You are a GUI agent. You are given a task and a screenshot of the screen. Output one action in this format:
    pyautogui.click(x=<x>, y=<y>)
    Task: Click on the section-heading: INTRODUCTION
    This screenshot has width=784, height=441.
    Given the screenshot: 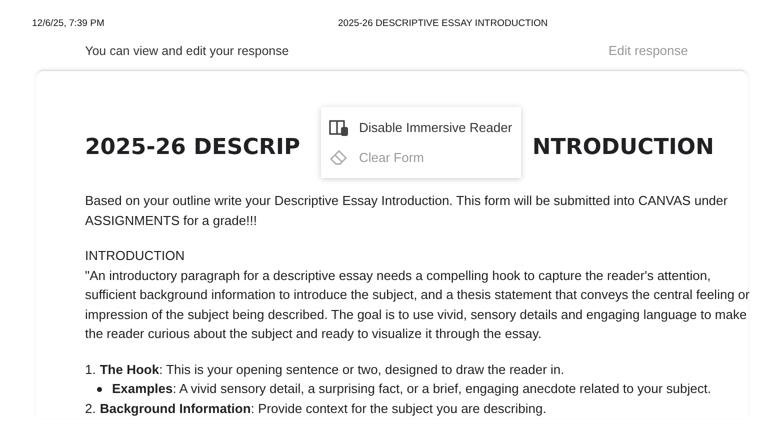 What is the action you would take?
    pyautogui.click(x=135, y=256)
    